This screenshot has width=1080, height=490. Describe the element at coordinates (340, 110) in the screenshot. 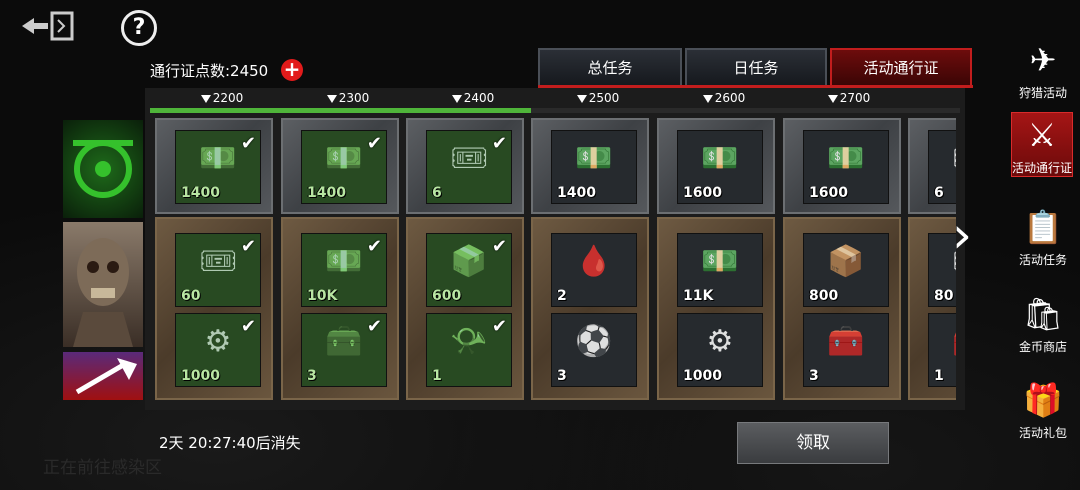

I see `progress-fill` at that location.